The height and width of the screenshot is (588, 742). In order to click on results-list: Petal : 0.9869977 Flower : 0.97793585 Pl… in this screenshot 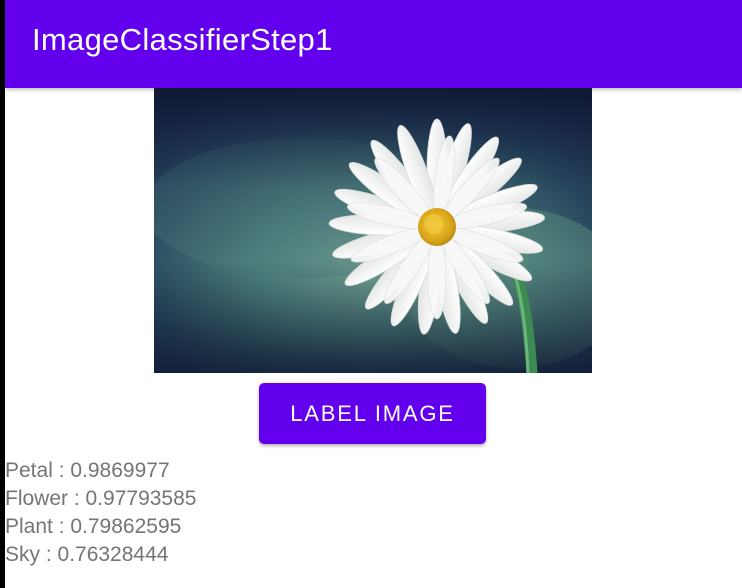, I will do `click(100, 513)`.